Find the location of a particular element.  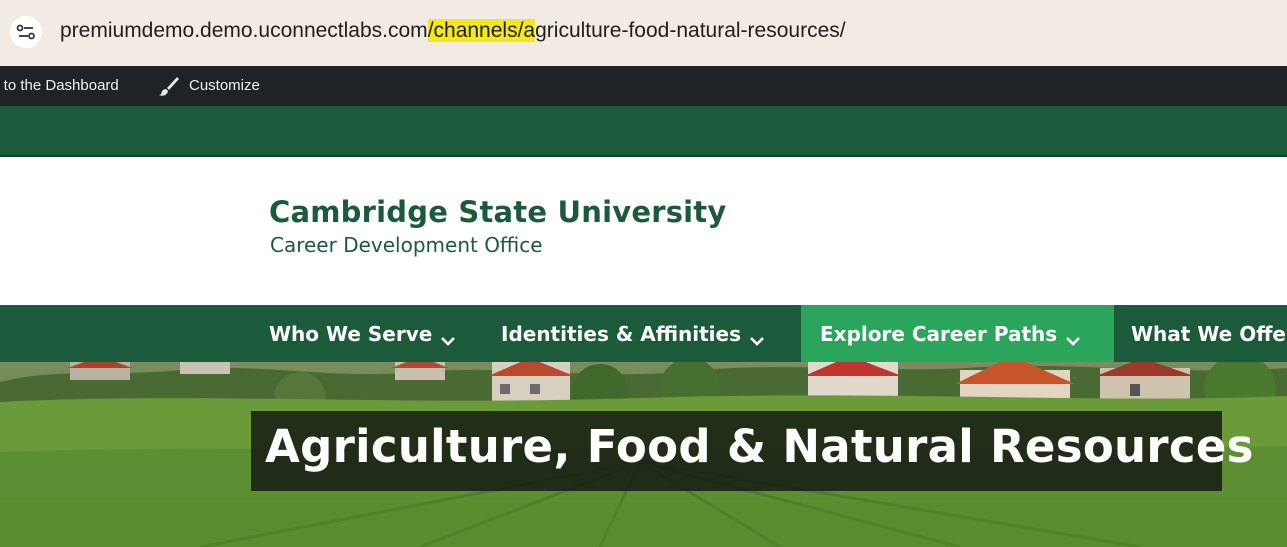

site-subtitle: Career Development Office is located at coordinates (406, 245).